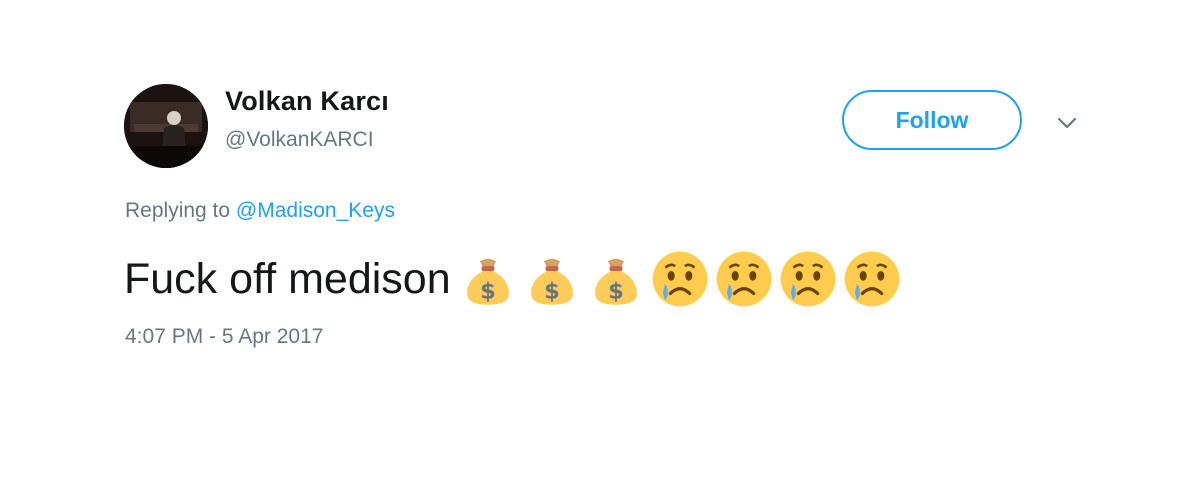 This screenshot has height=489, width=1200. Describe the element at coordinates (932, 120) in the screenshot. I see `follow-button: Follow` at that location.